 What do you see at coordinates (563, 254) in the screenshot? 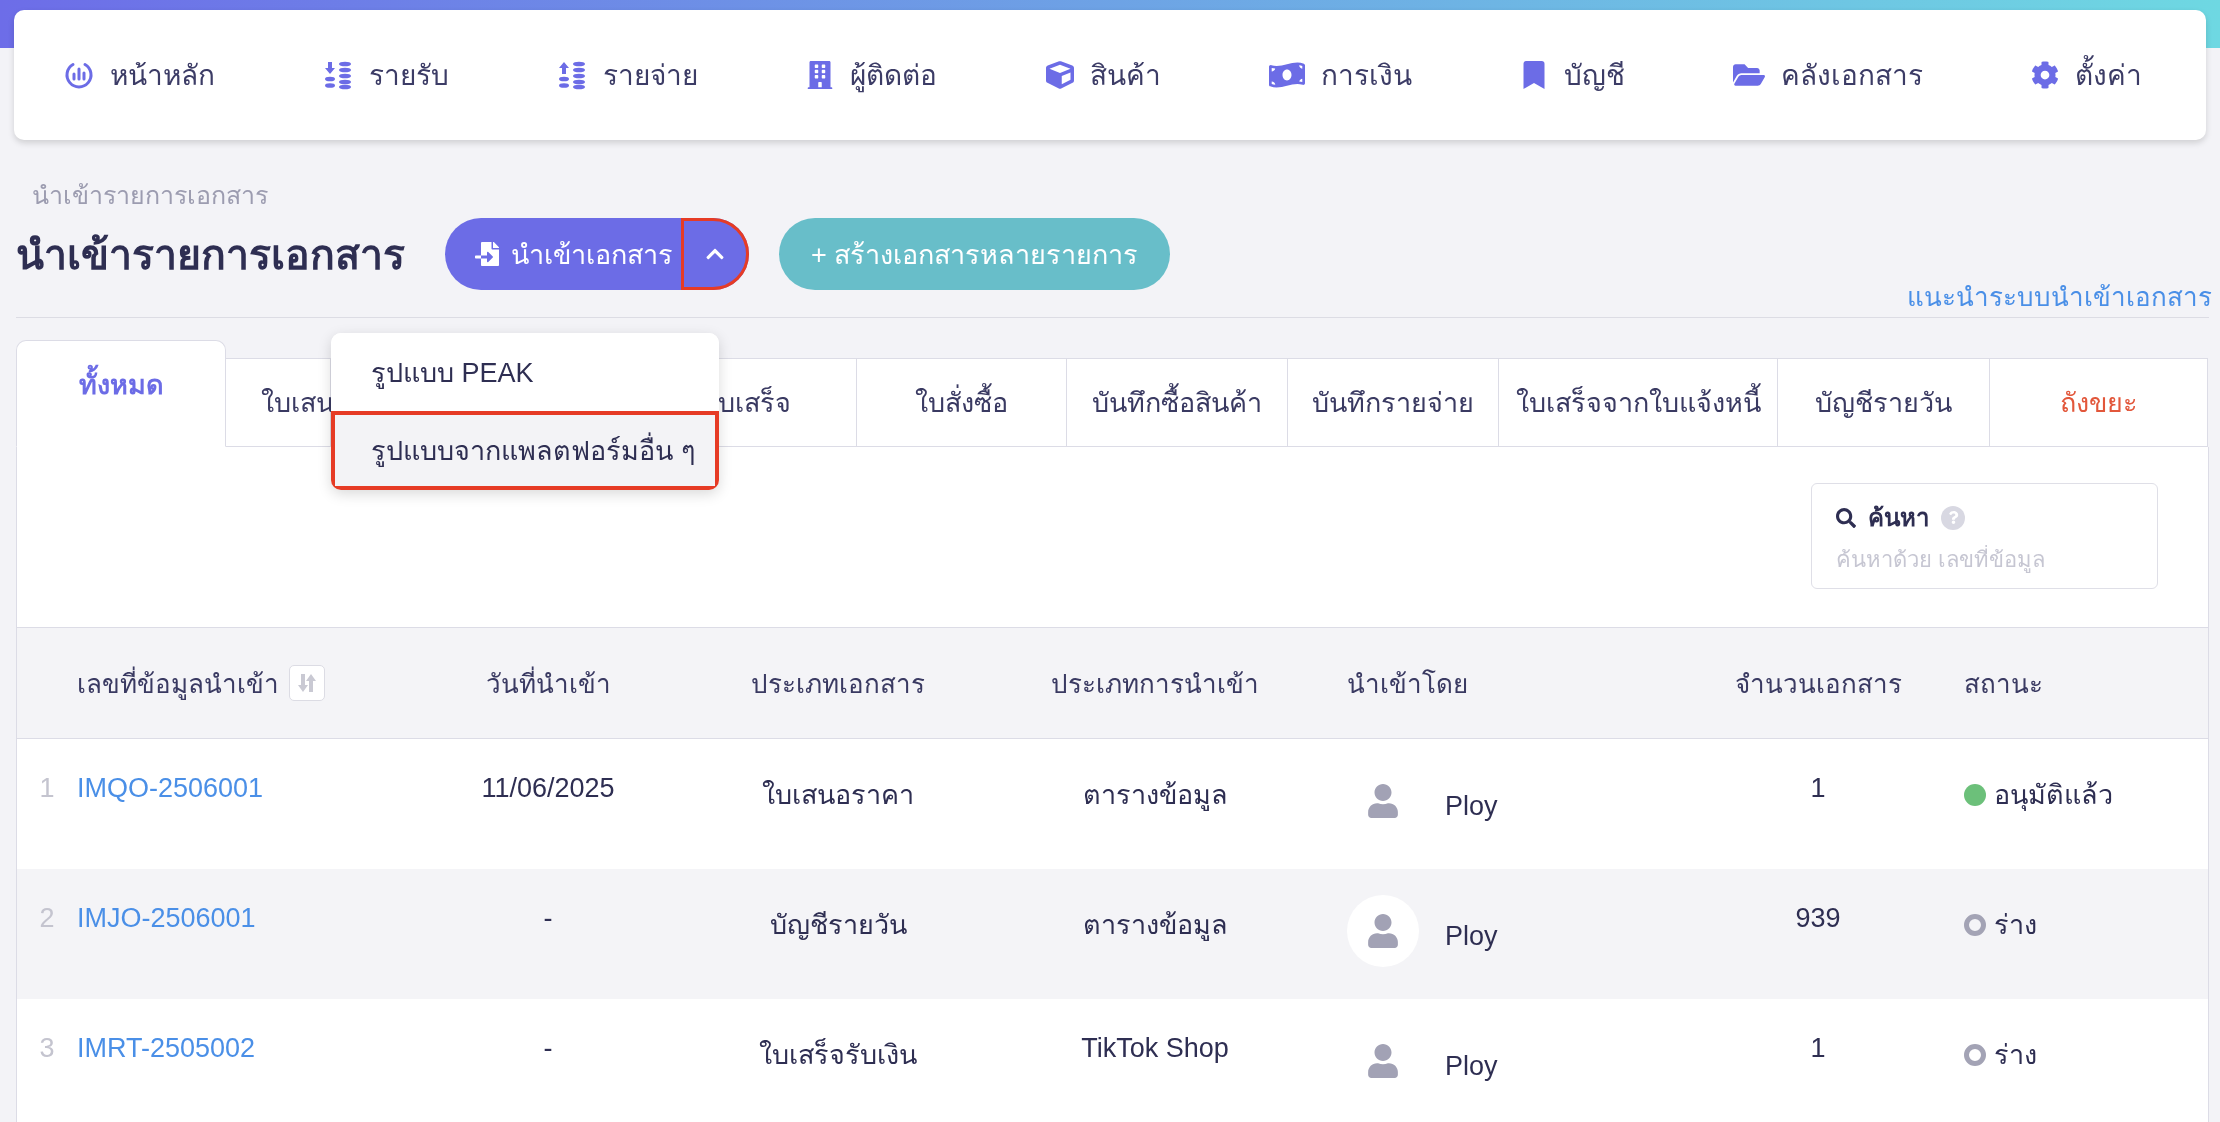
I see `import-button: นำเข้าเอกสาร` at bounding box center [563, 254].